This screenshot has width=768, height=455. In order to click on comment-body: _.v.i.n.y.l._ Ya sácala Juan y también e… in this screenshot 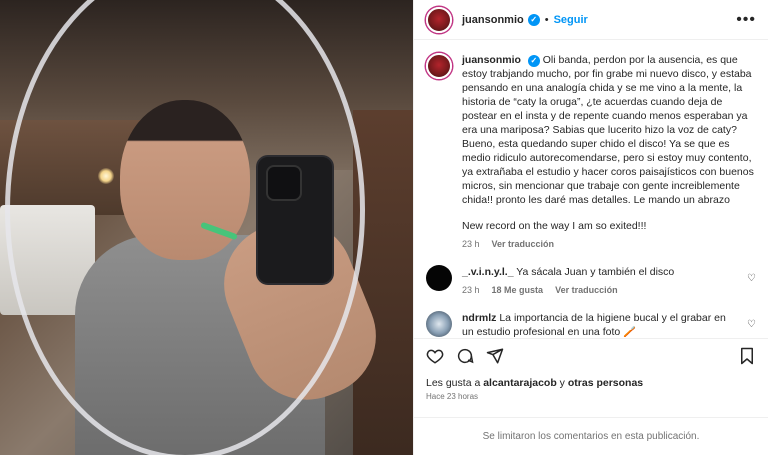, I will do `click(579, 280)`.